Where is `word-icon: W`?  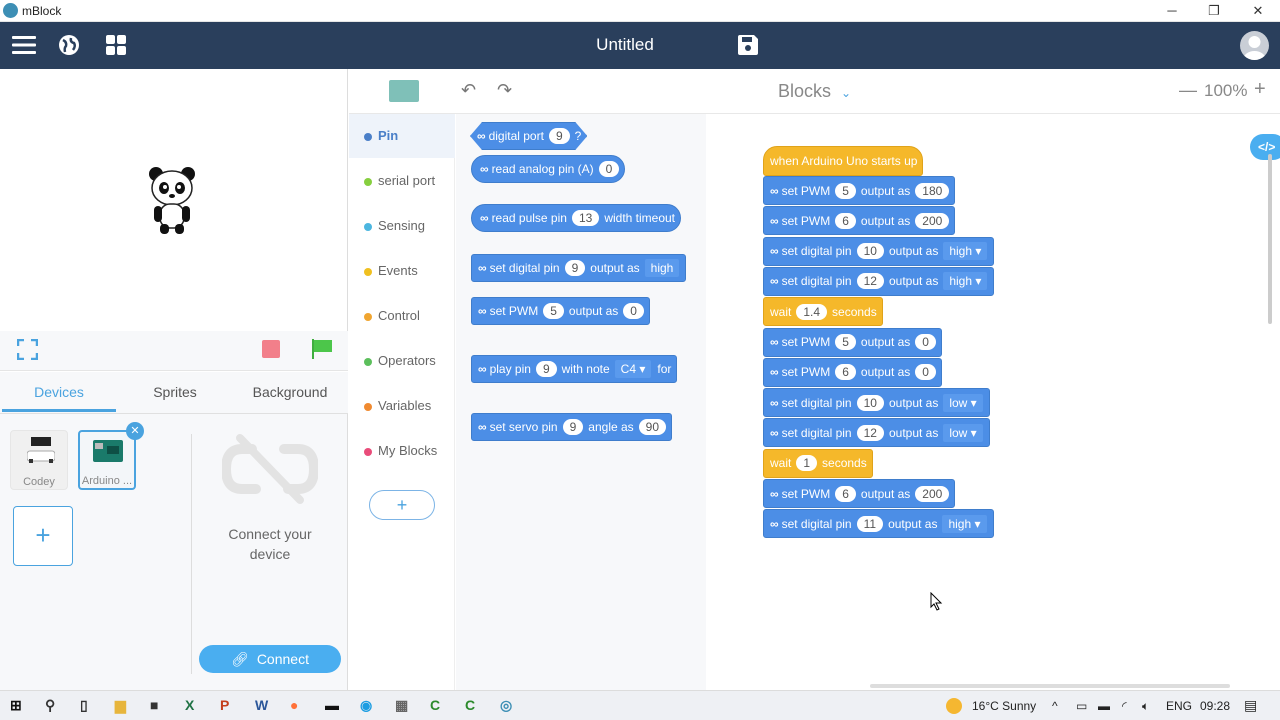 word-icon: W is located at coordinates (261, 705).